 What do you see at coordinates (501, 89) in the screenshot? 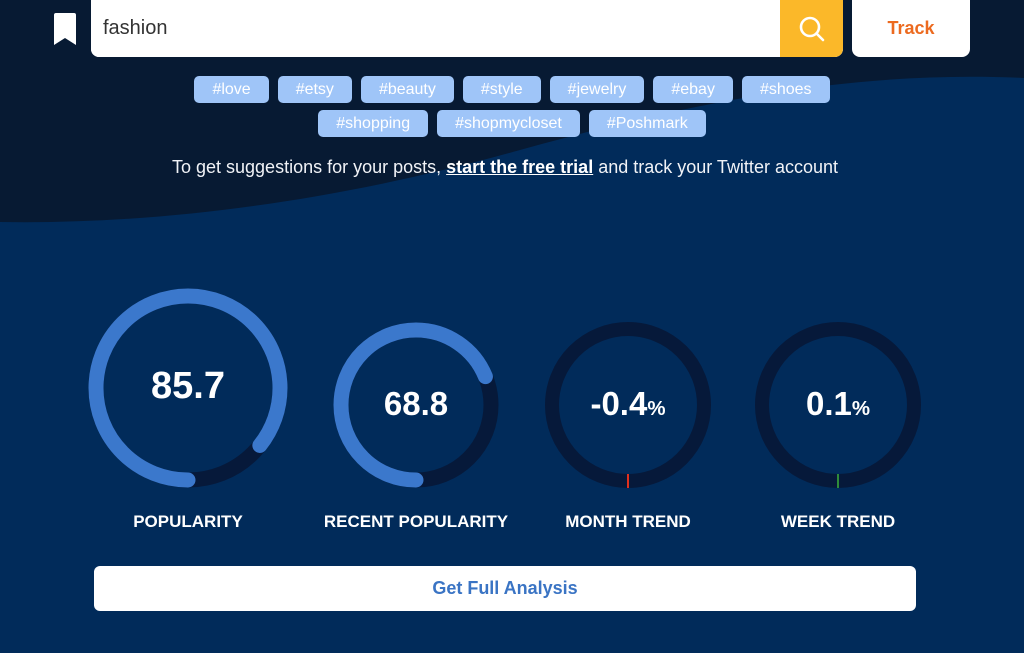
I see `hashtag-chip: #style` at bounding box center [501, 89].